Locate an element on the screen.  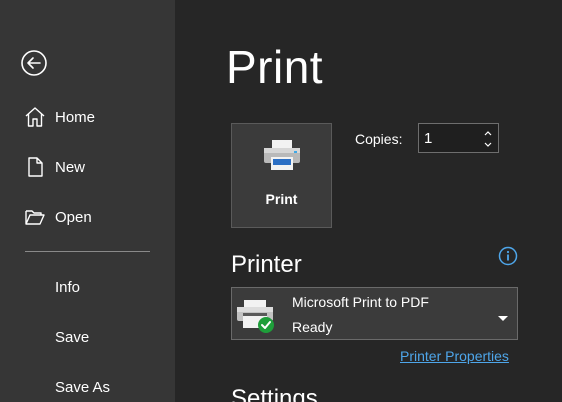
settings-section-heading: Settings is located at coordinates (274, 393).